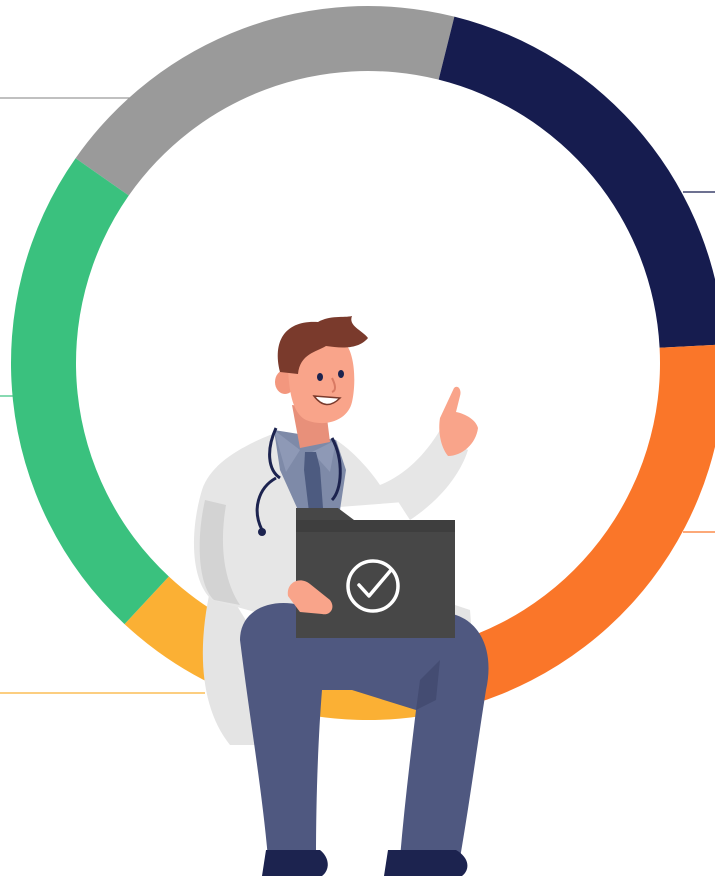  Describe the element at coordinates (364, 730) in the screenshot. I see `trousers` at that location.